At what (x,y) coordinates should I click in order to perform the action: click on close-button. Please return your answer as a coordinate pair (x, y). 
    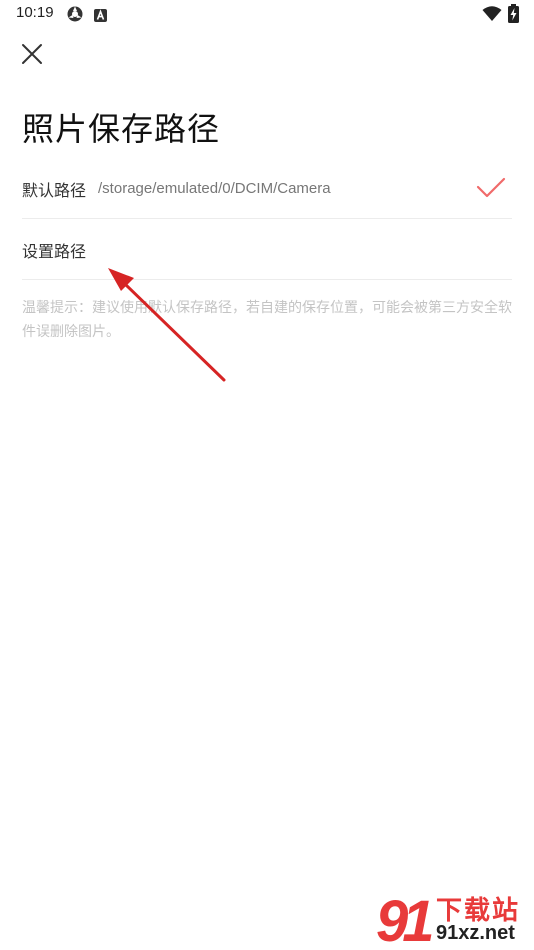
    Looking at the image, I should click on (32, 54).